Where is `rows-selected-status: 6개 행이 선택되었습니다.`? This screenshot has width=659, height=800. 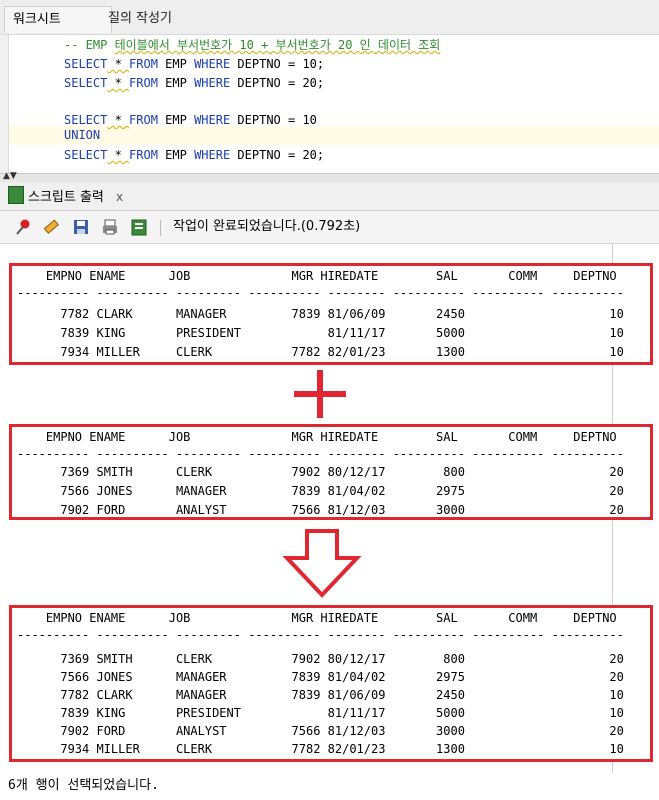 rows-selected-status: 6개 행이 선택되었습니다. is located at coordinates (83, 785).